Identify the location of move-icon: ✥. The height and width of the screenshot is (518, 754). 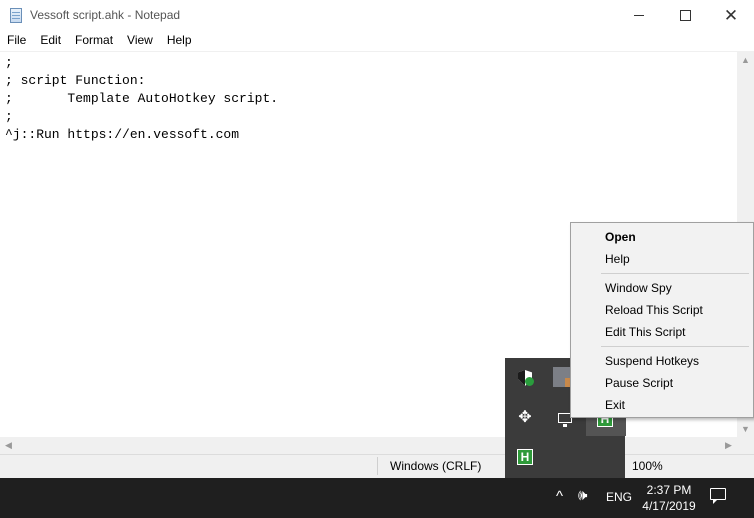
(525, 417).